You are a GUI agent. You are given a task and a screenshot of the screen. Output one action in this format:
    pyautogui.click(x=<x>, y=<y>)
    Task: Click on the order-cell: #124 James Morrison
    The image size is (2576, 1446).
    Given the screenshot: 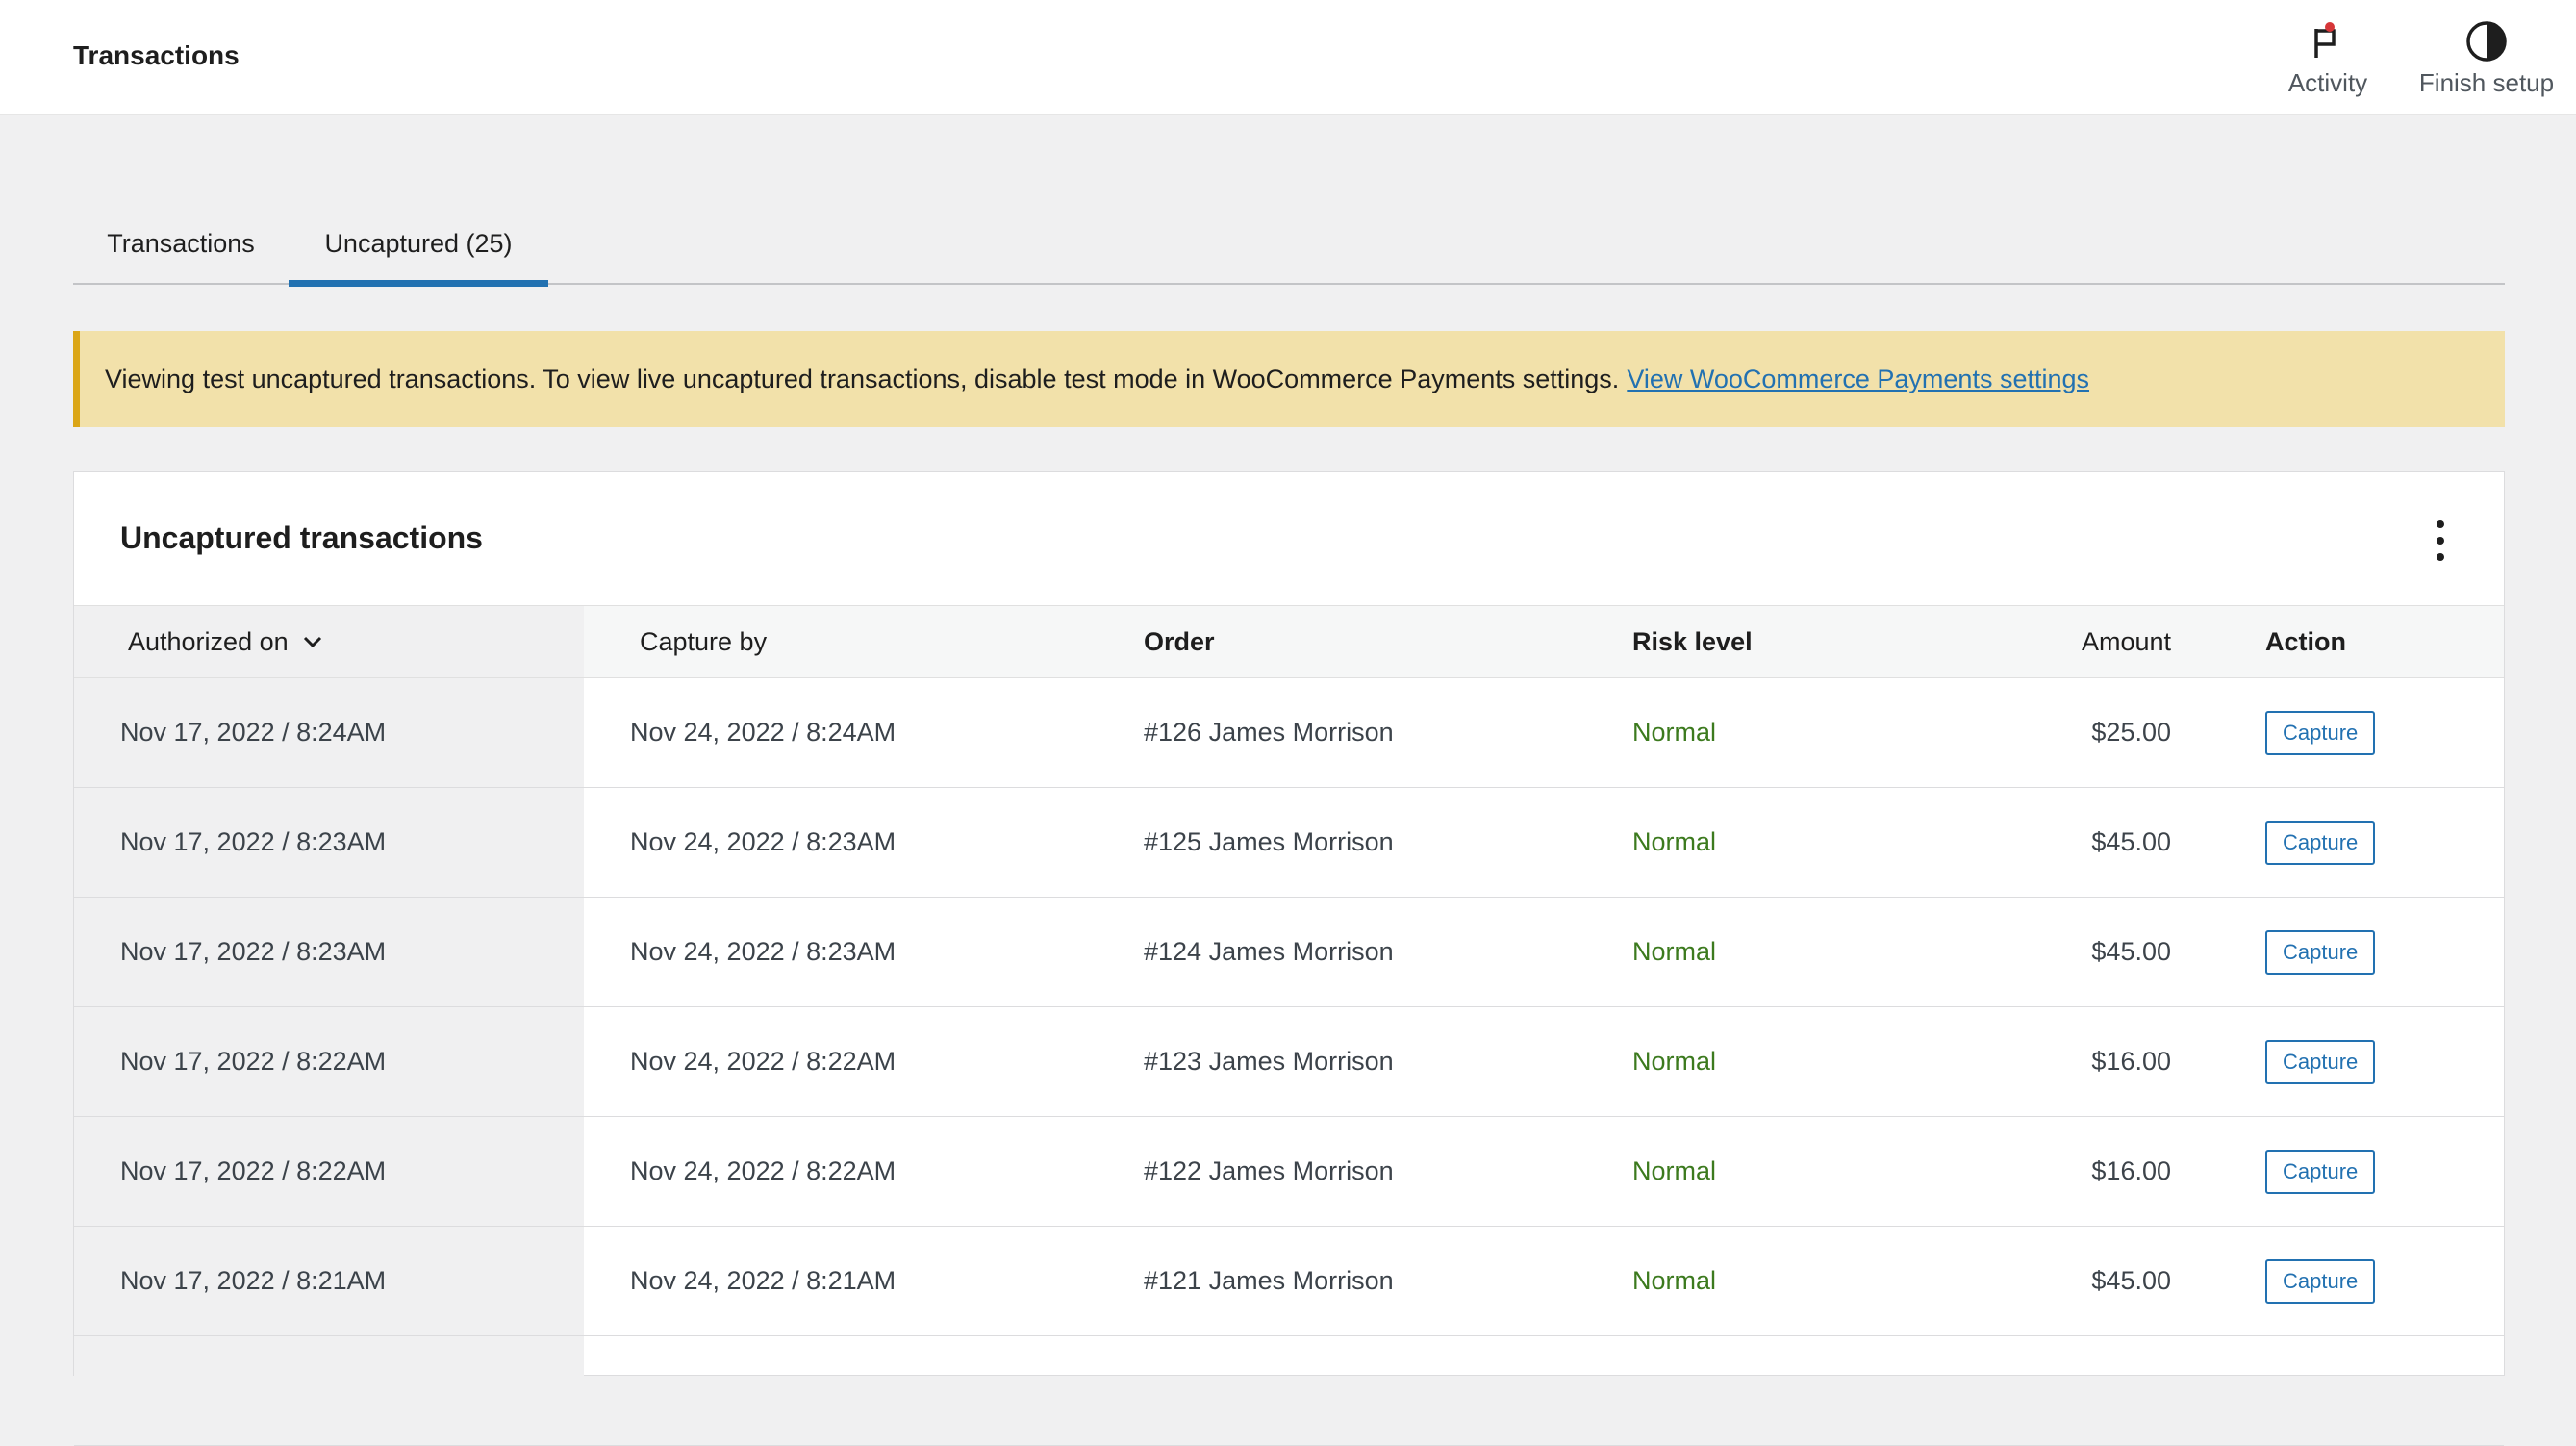 What is the action you would take?
    pyautogui.click(x=1385, y=952)
    